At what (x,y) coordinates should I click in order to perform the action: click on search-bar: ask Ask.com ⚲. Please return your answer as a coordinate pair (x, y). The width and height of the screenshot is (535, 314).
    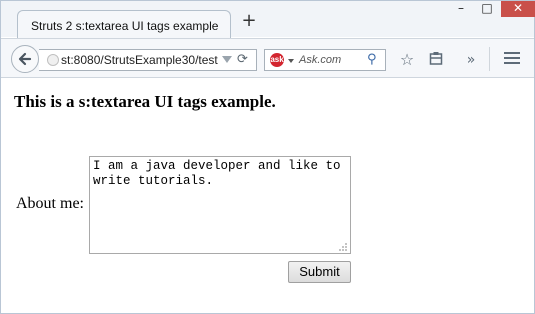
    Looking at the image, I should click on (325, 60).